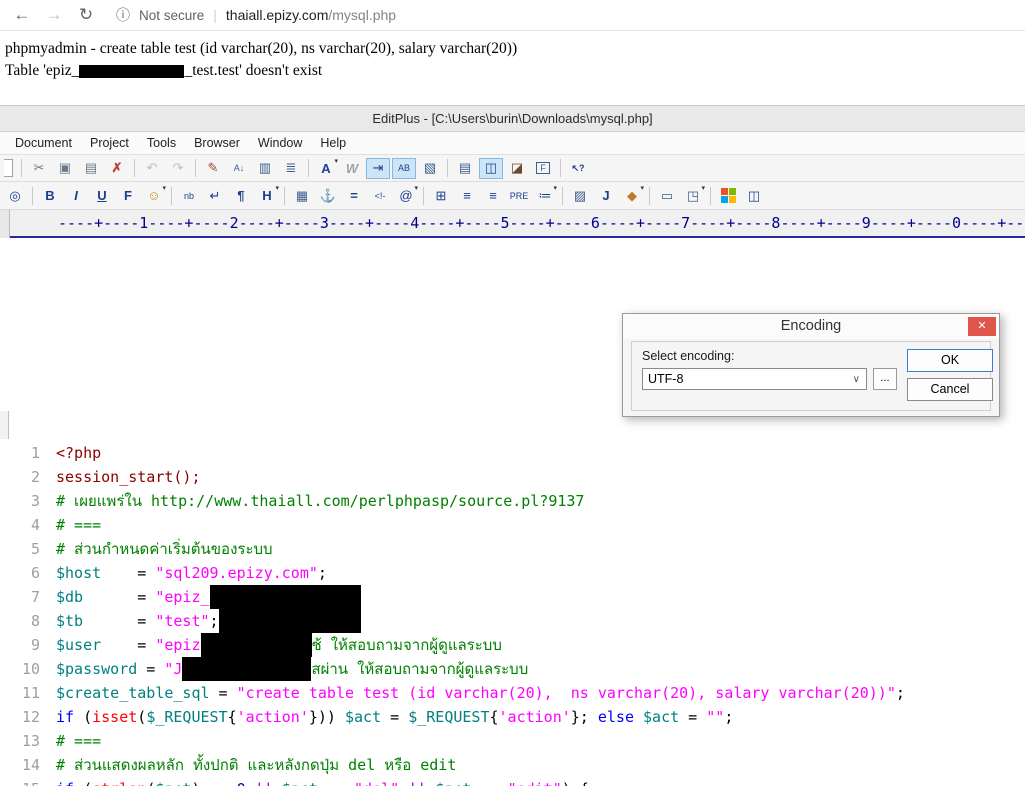 This screenshot has width=1025, height=786. I want to click on code-text: session_start();, so click(128, 477).